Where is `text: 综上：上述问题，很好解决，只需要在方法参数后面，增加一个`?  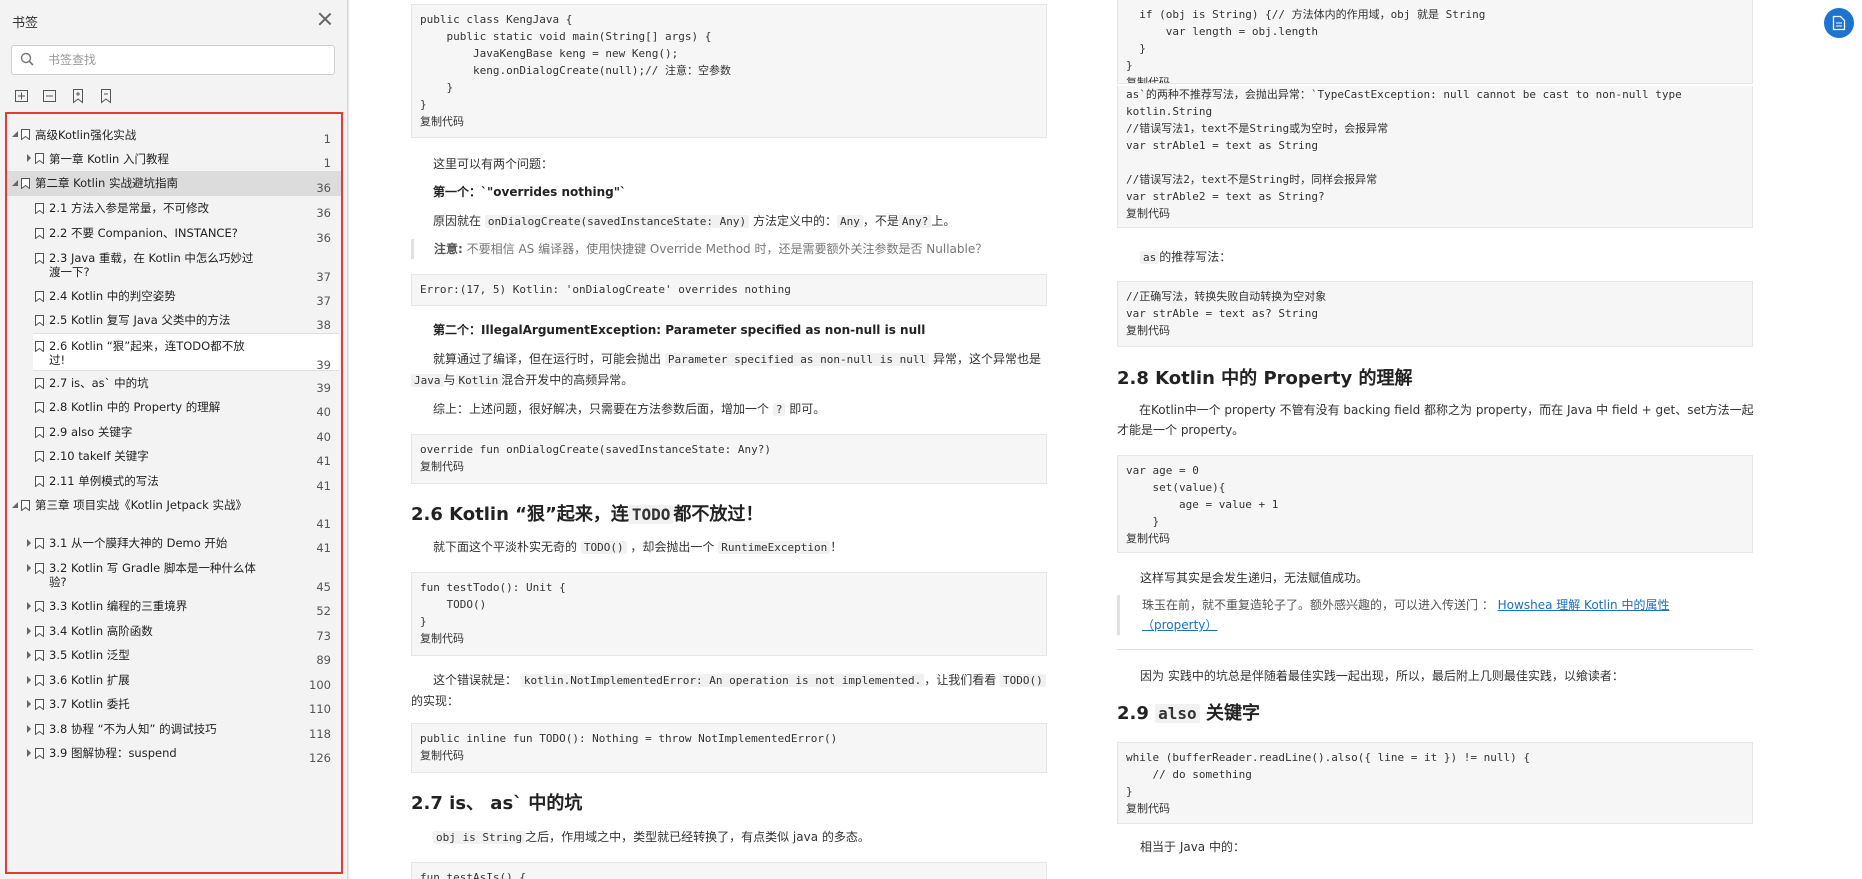
text: 综上：上述问题，很好解决，只需要在方法参数后面，增加一个 is located at coordinates (601, 409).